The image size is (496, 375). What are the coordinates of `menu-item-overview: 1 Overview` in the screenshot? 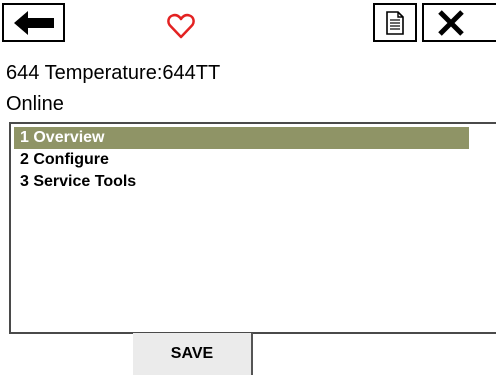 It's located at (241, 138).